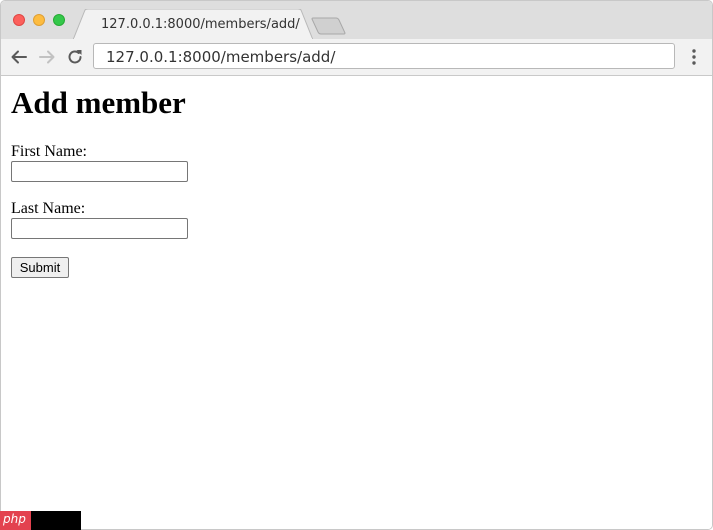 The height and width of the screenshot is (530, 713). I want to click on maximize-window-button, so click(59, 20).